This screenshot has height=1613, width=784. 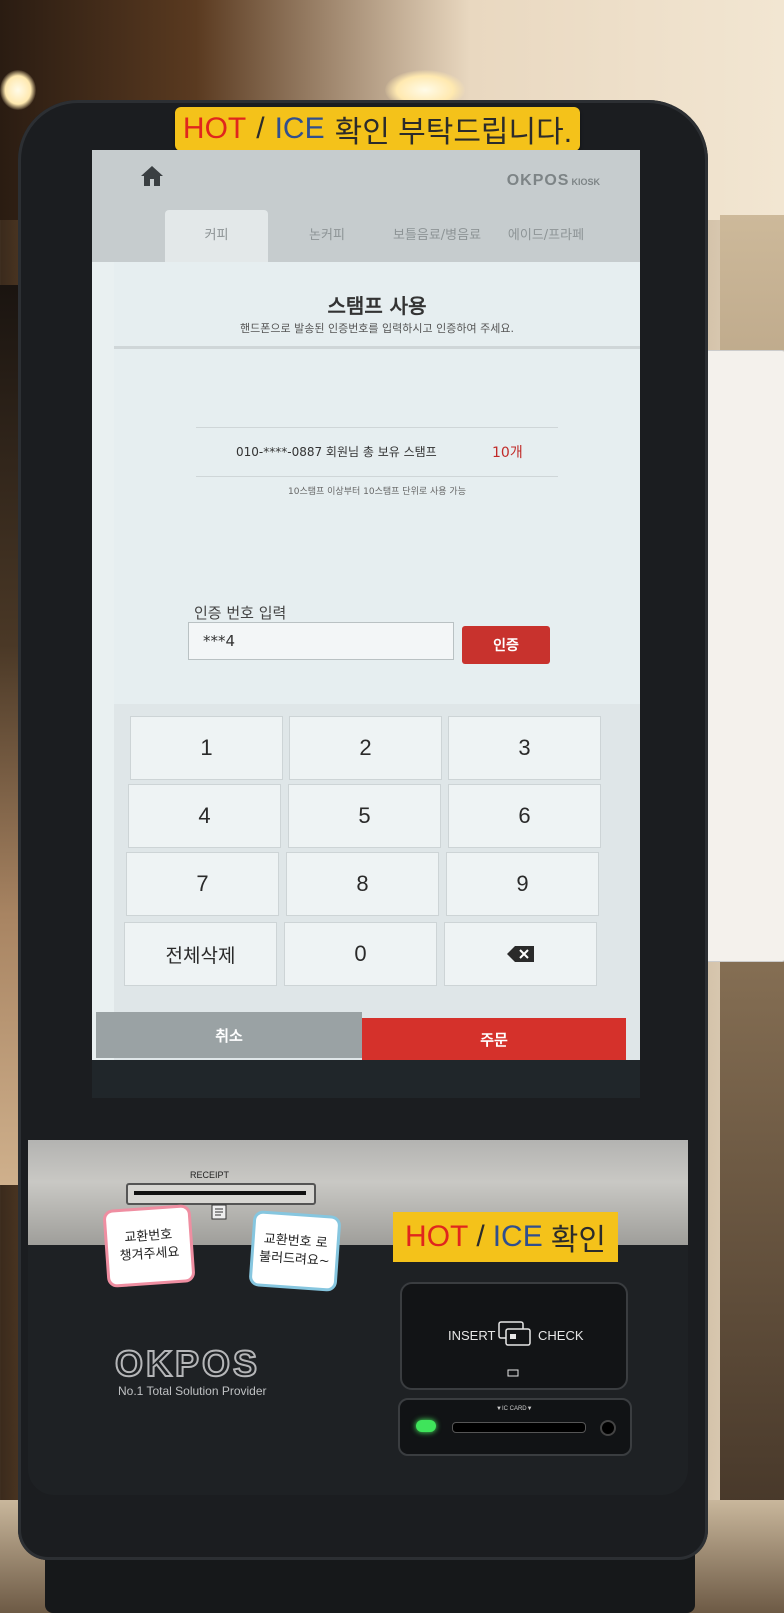 I want to click on screen-bezel-bottom, so click(x=366, y=1079).